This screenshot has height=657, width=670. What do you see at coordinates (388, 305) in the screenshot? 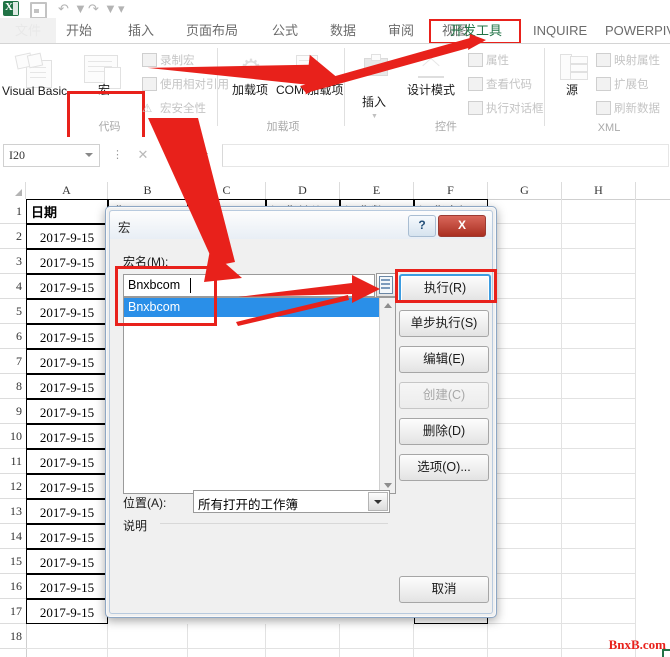
I see `scroll-up-icon` at bounding box center [388, 305].